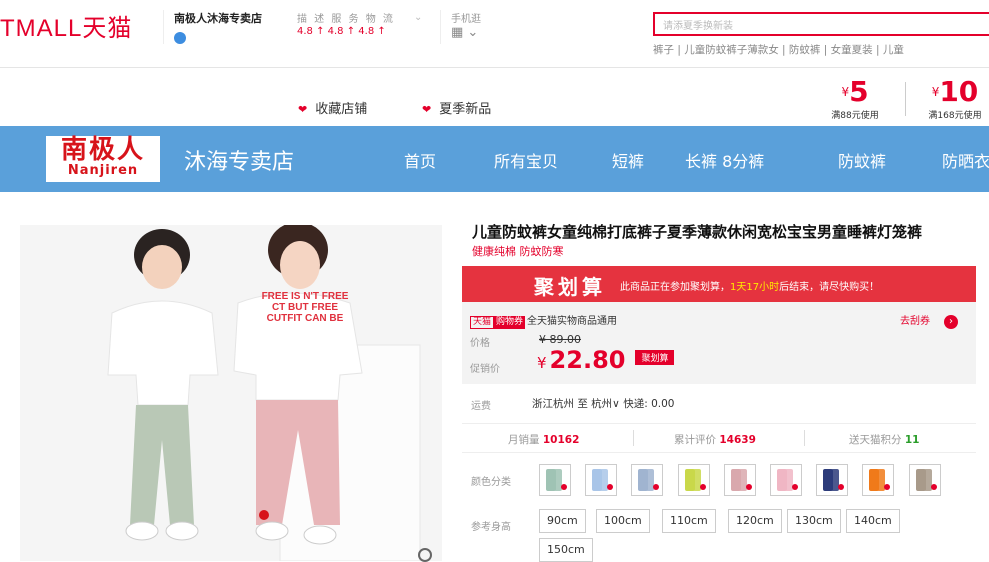 The width and height of the screenshot is (989, 562). What do you see at coordinates (628, 160) in the screenshot?
I see `nav-shorts: 短裤` at bounding box center [628, 160].